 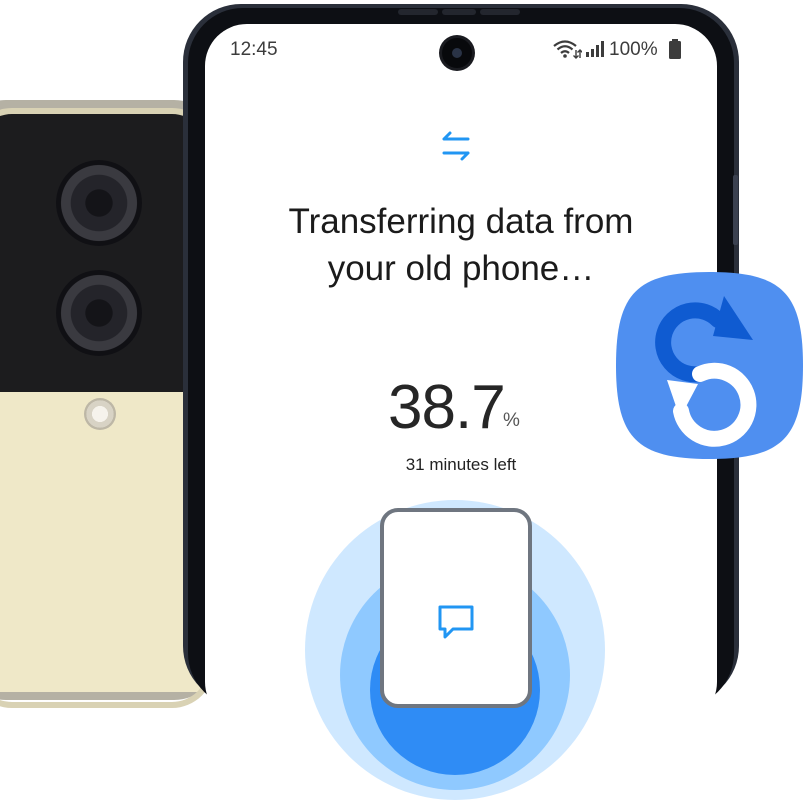 What do you see at coordinates (457, 53) in the screenshot?
I see `front-camera-lens` at bounding box center [457, 53].